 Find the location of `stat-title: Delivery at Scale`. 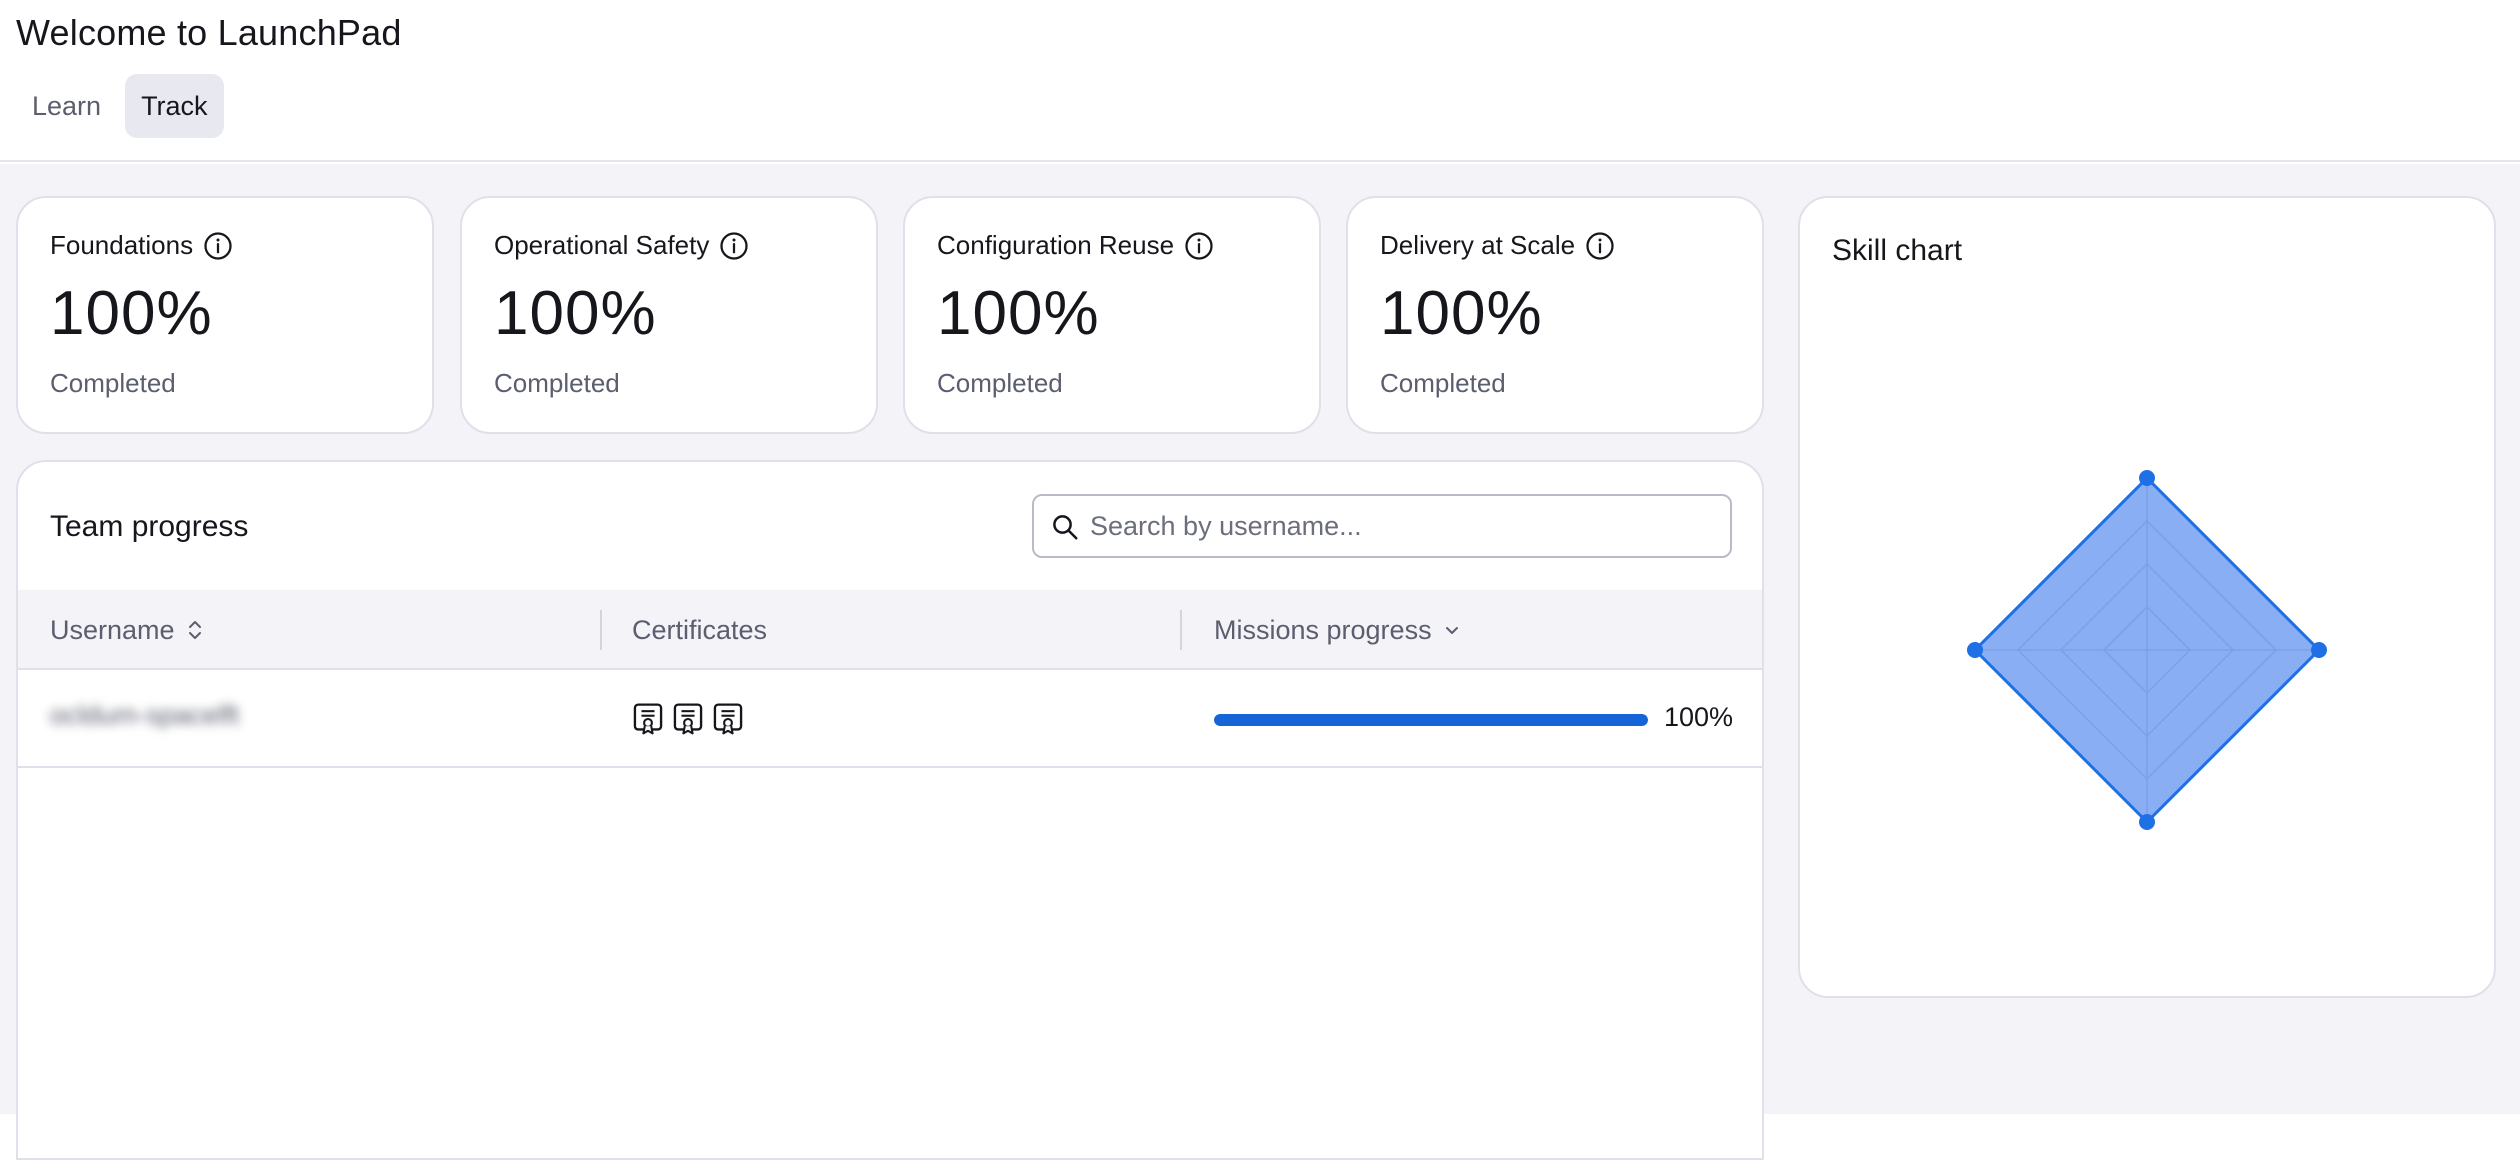

stat-title: Delivery at Scale is located at coordinates (1497, 245).